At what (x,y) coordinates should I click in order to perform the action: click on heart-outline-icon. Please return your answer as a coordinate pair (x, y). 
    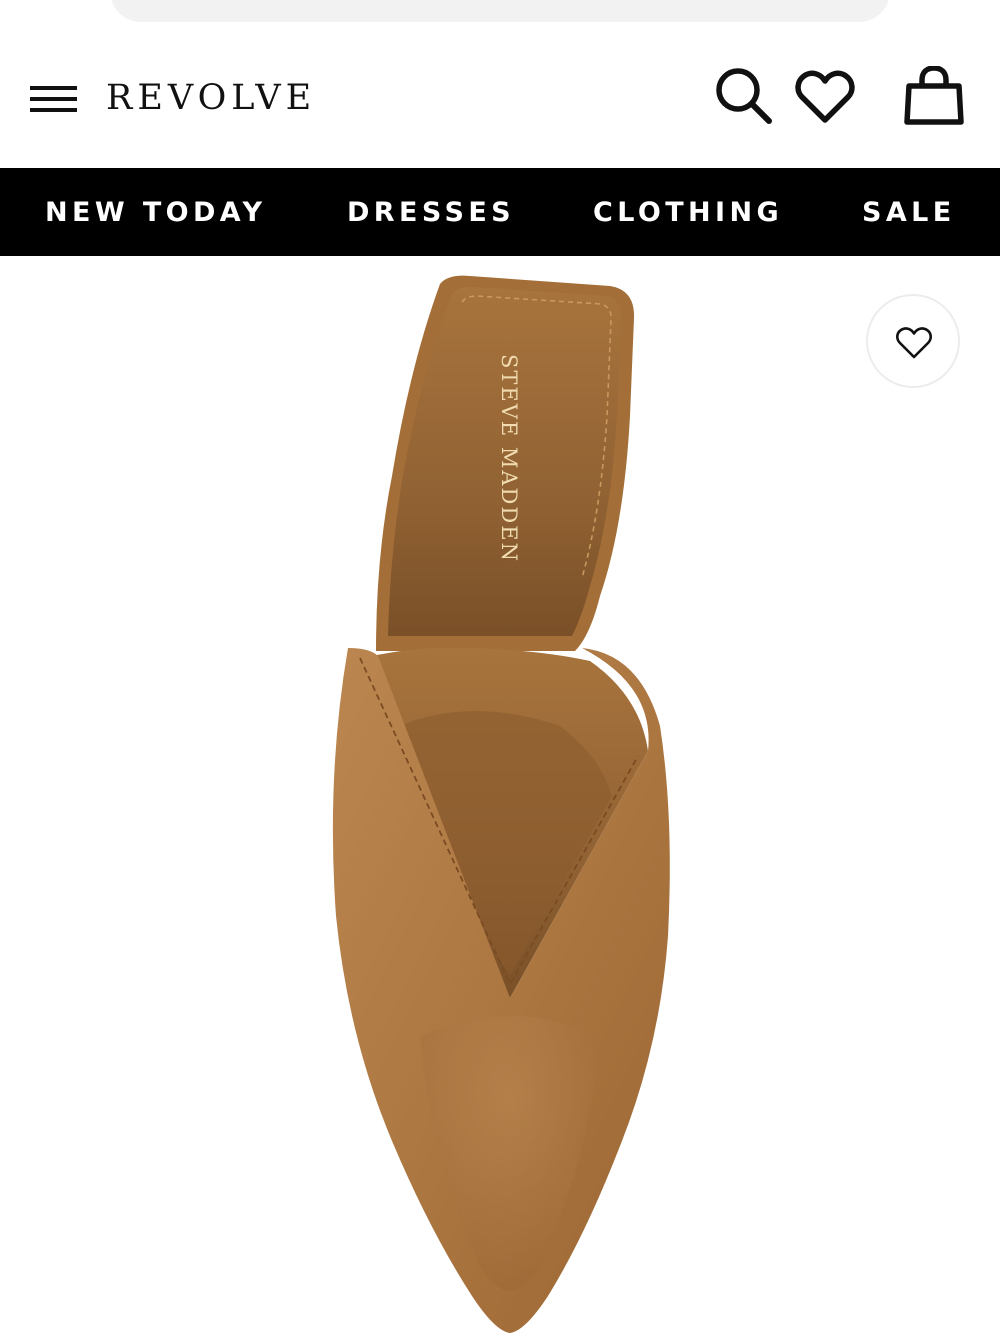
    Looking at the image, I should click on (914, 343).